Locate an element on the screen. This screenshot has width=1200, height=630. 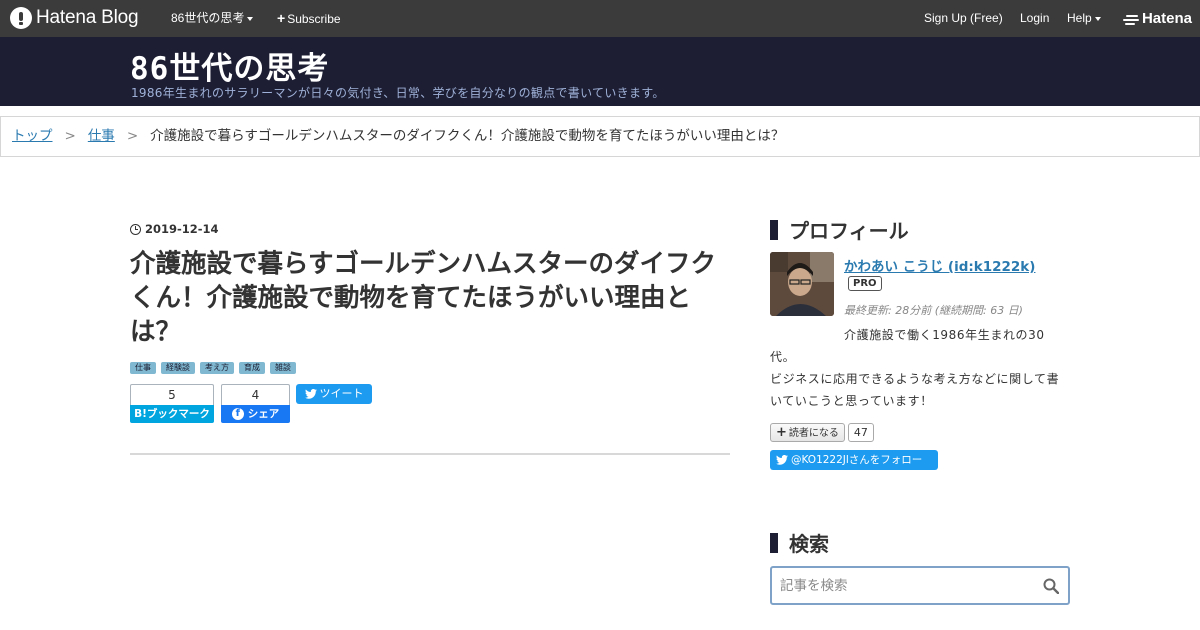
blog-menu-label: 86世代の思考 is located at coordinates (208, 18).